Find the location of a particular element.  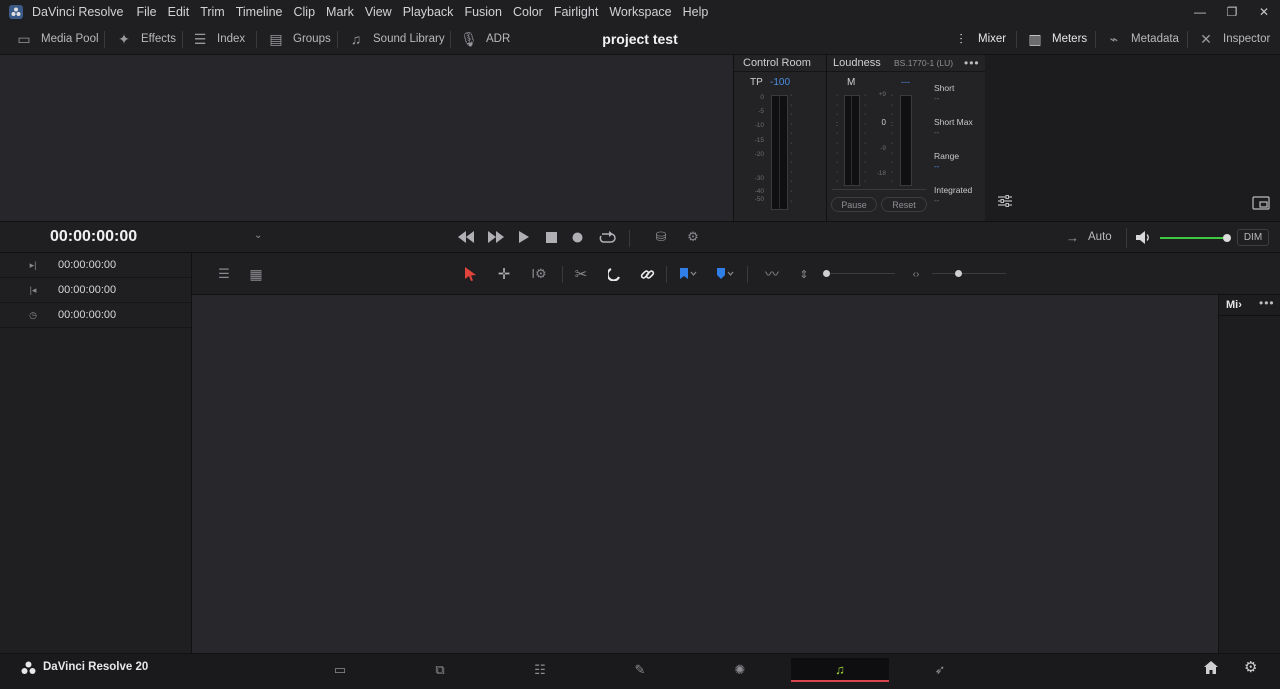

sound-library-button: ♫ Sound Library is located at coordinates (396, 39).